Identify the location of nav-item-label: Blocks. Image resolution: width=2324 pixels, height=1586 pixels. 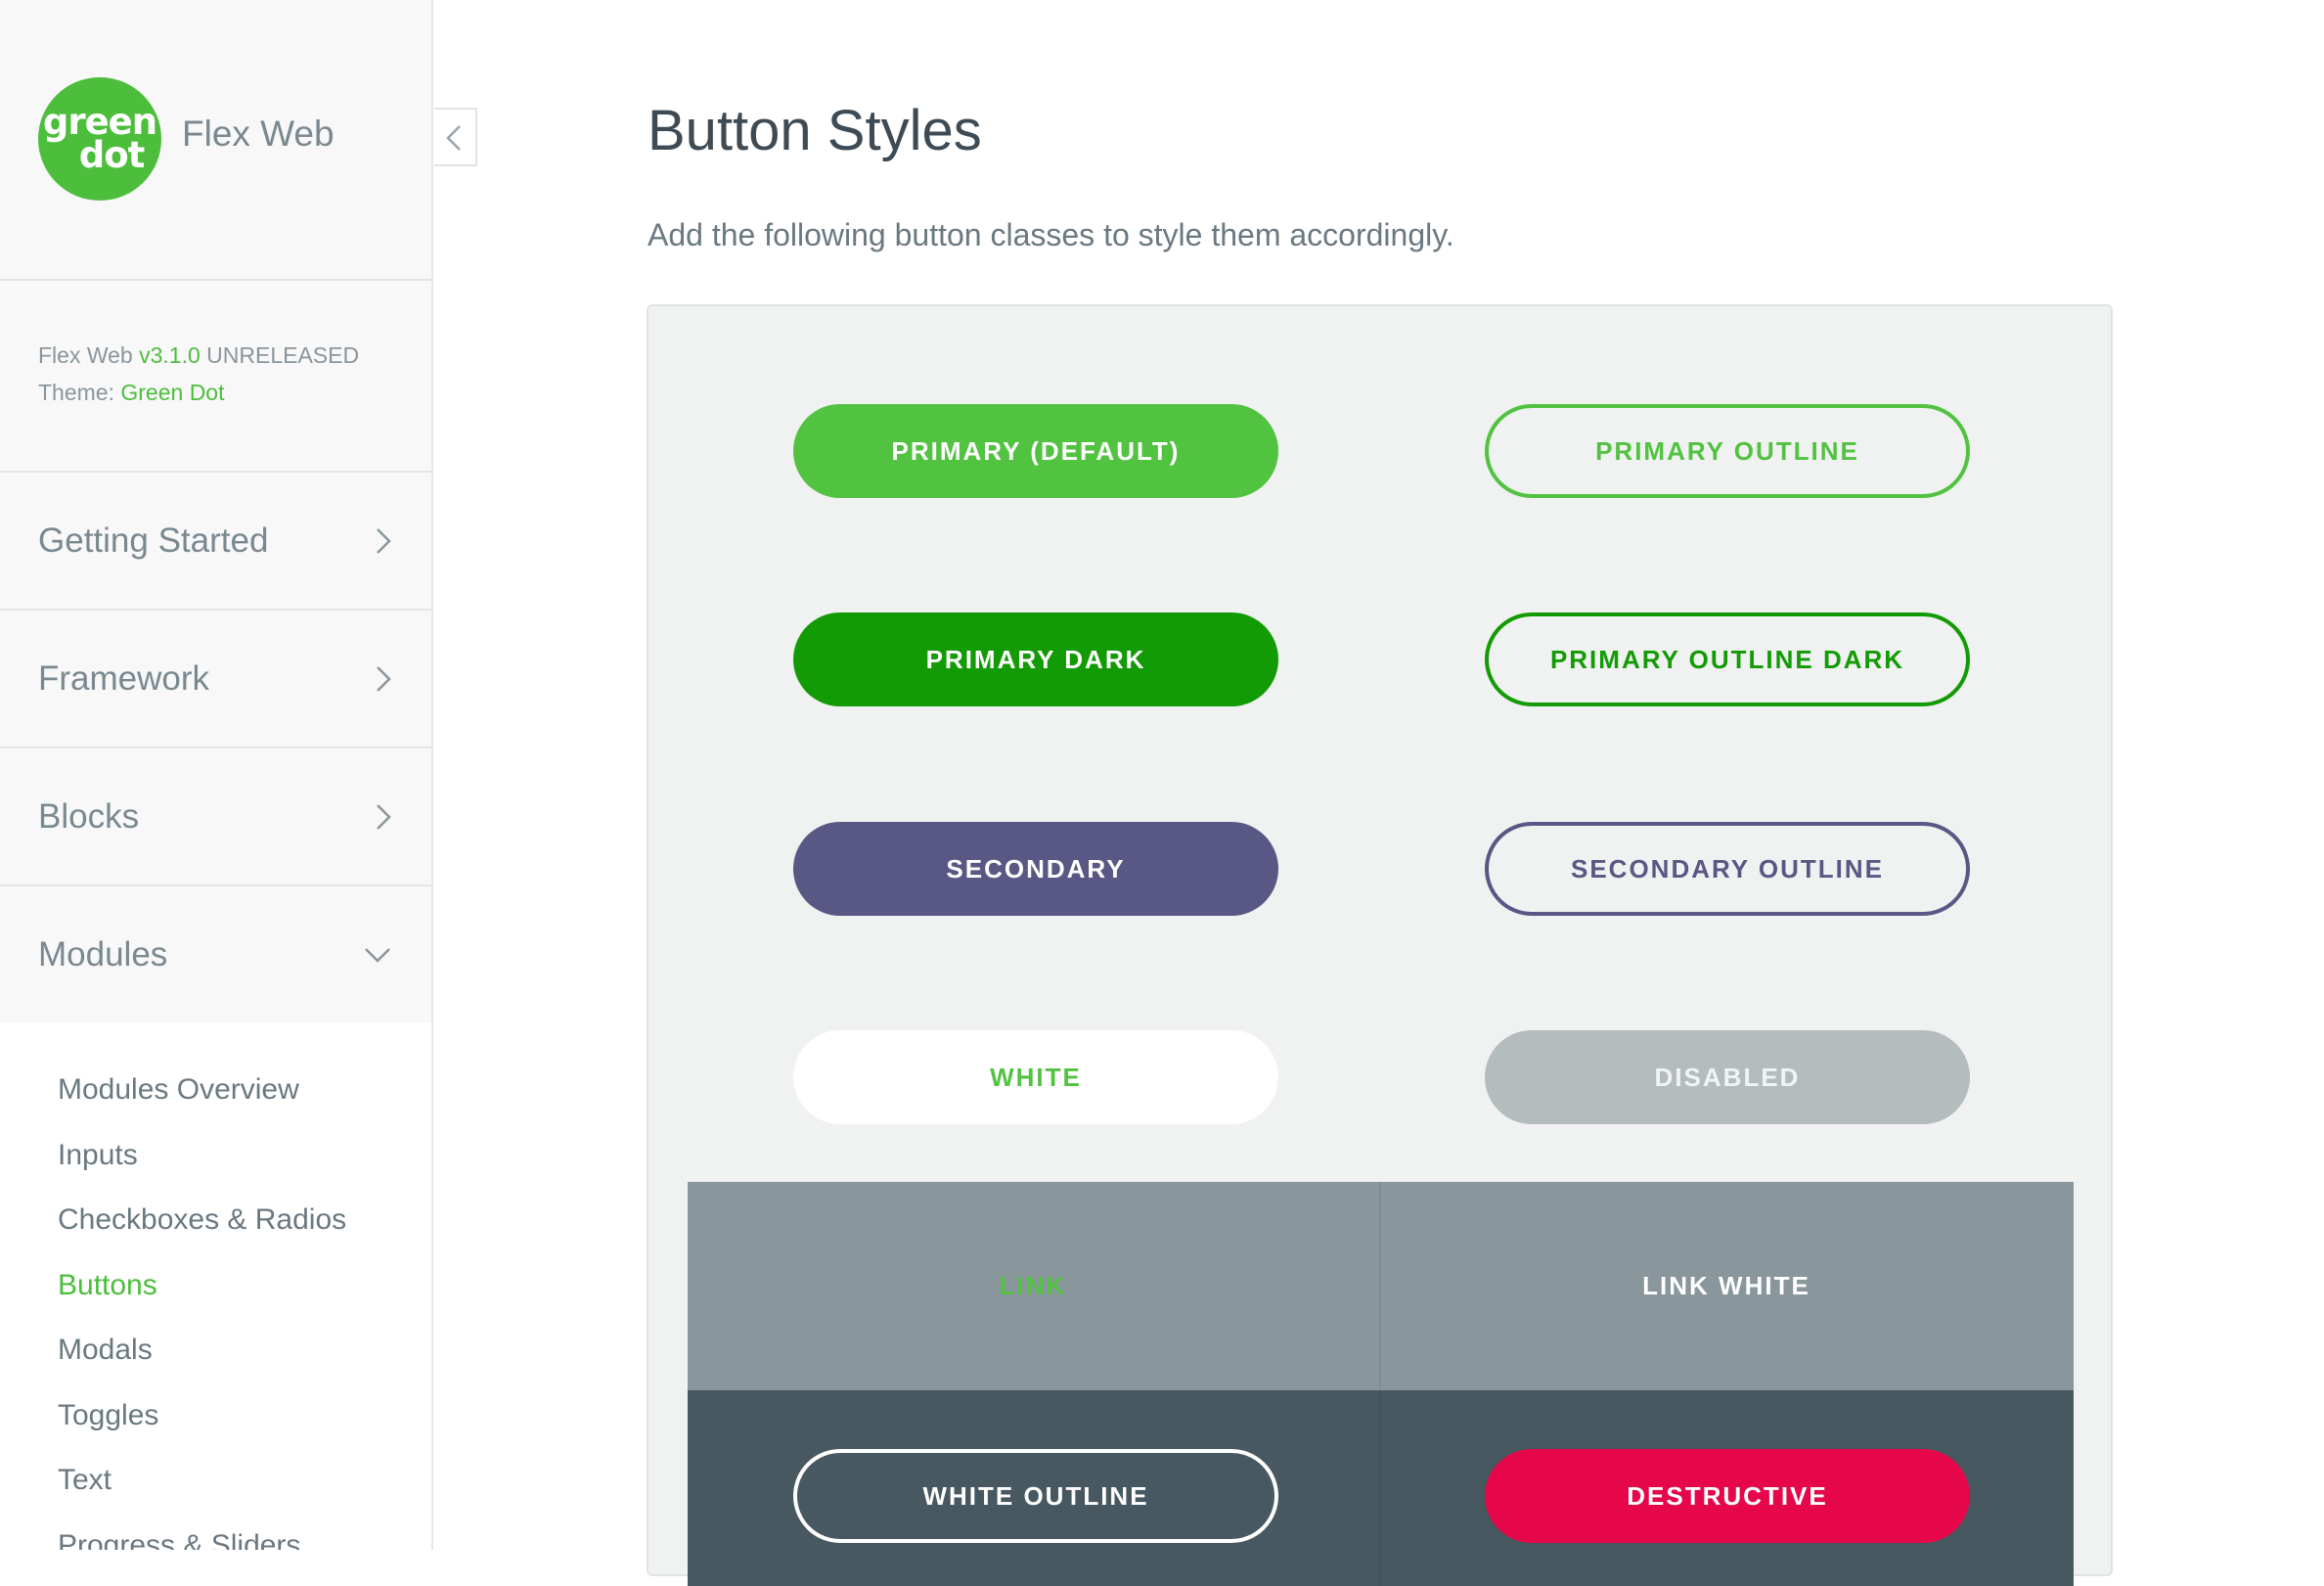
(89, 816).